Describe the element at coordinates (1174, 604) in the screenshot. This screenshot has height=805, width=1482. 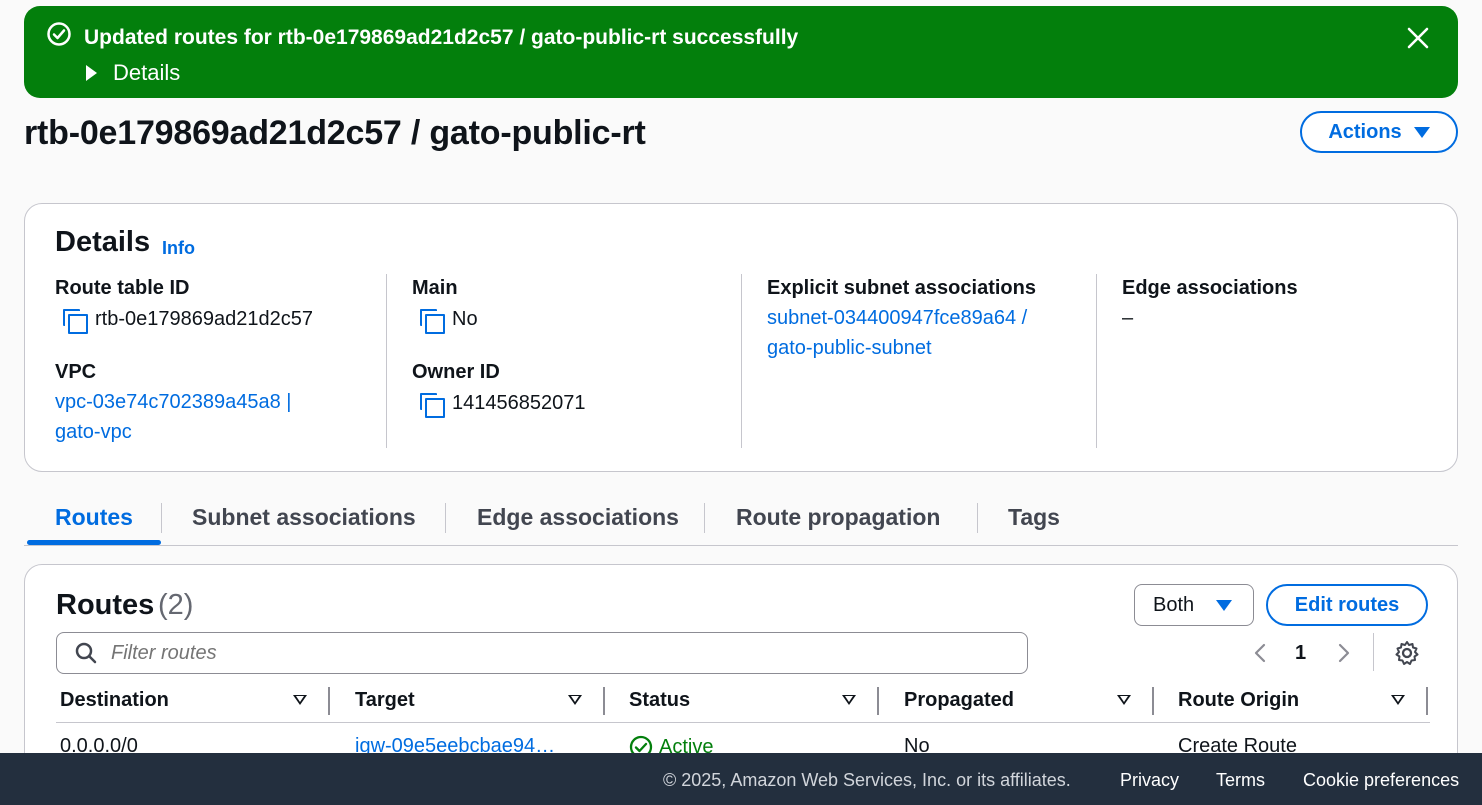
I see `route-filter-value: Both` at that location.